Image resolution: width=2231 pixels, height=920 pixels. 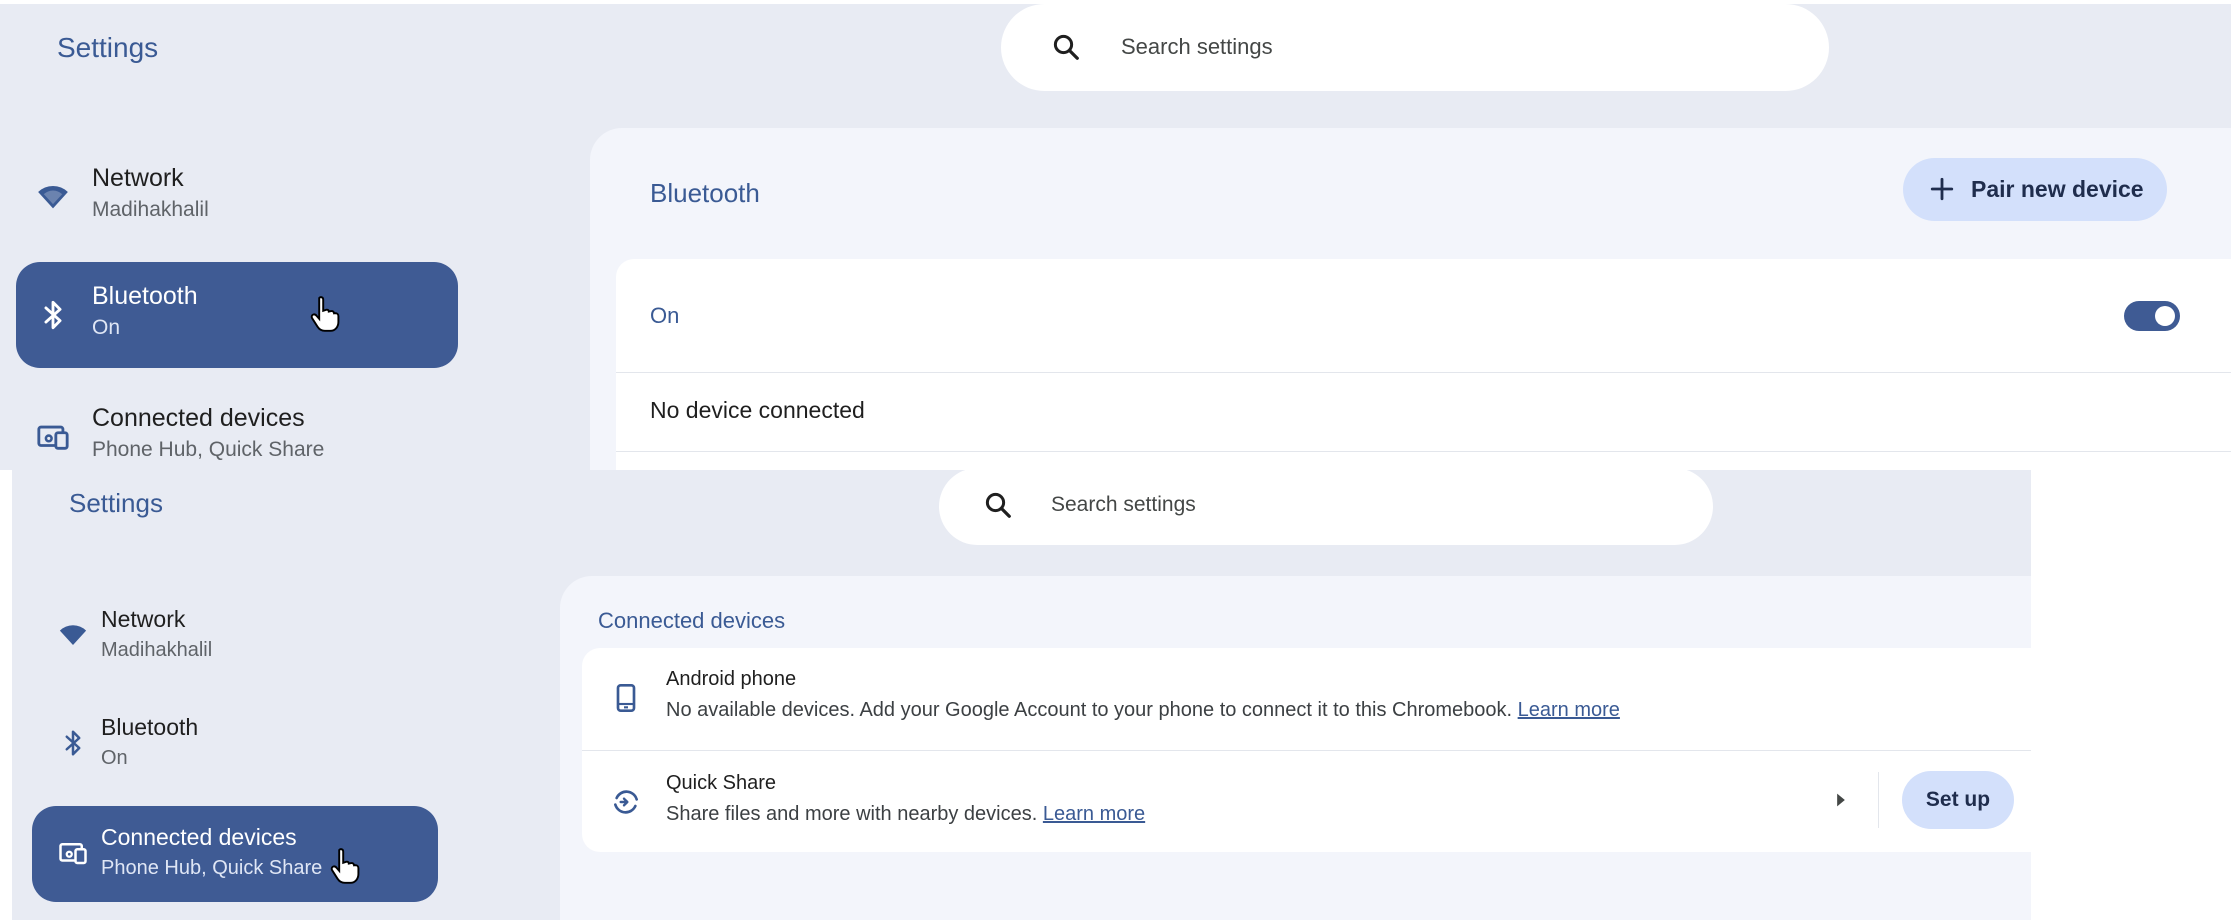 I want to click on no-device-text: No device connected, so click(x=757, y=410).